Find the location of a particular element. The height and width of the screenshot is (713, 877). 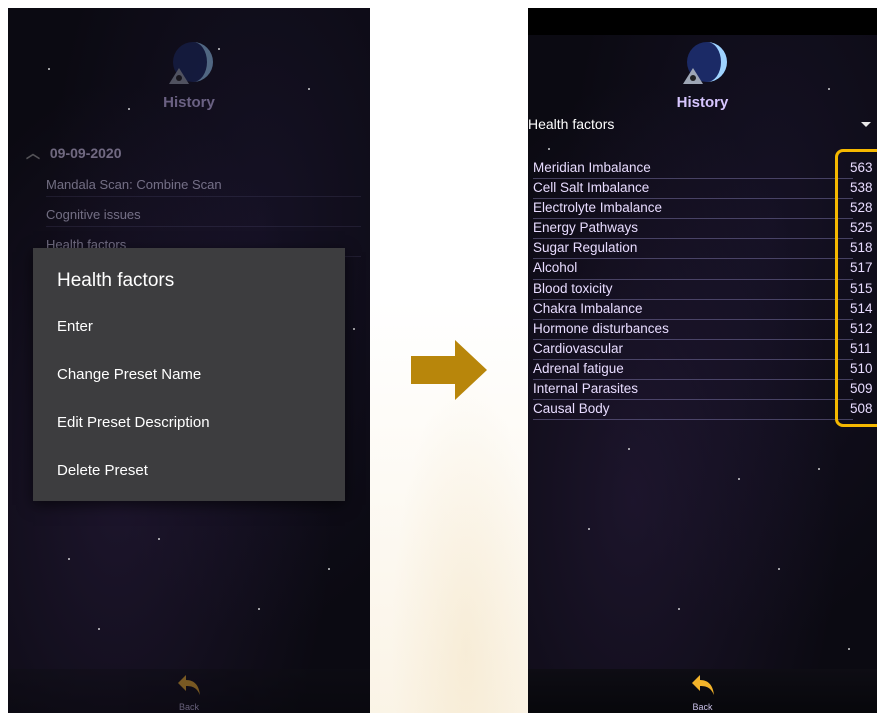

factor-name: Blood toxicity is located at coordinates (573, 288).